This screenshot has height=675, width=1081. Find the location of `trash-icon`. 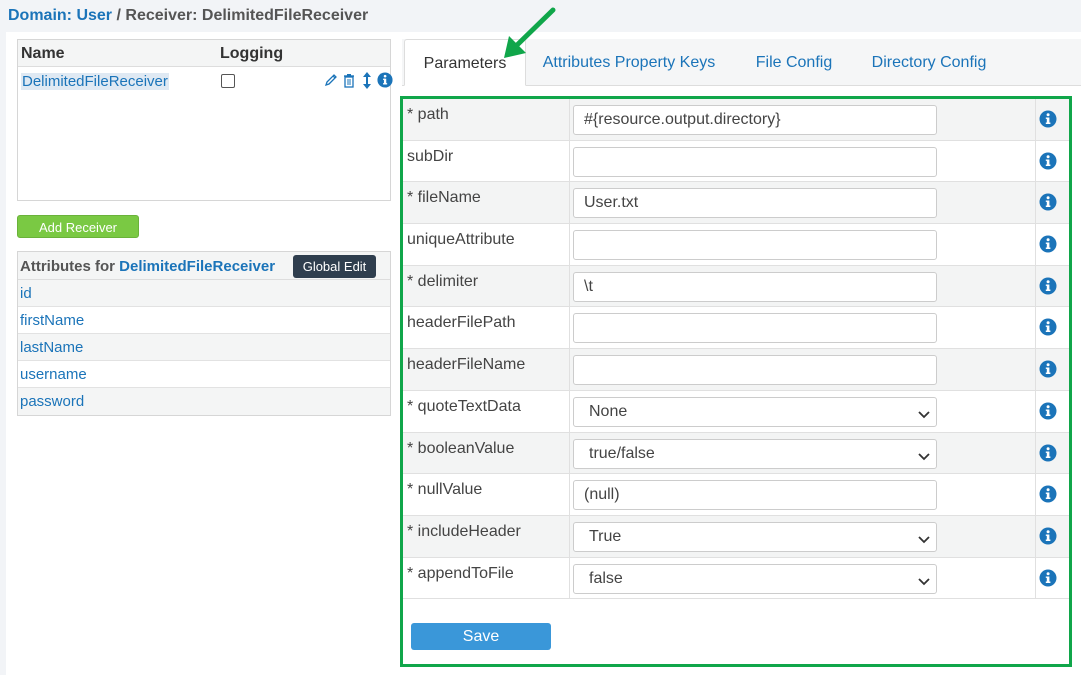

trash-icon is located at coordinates (349, 80).